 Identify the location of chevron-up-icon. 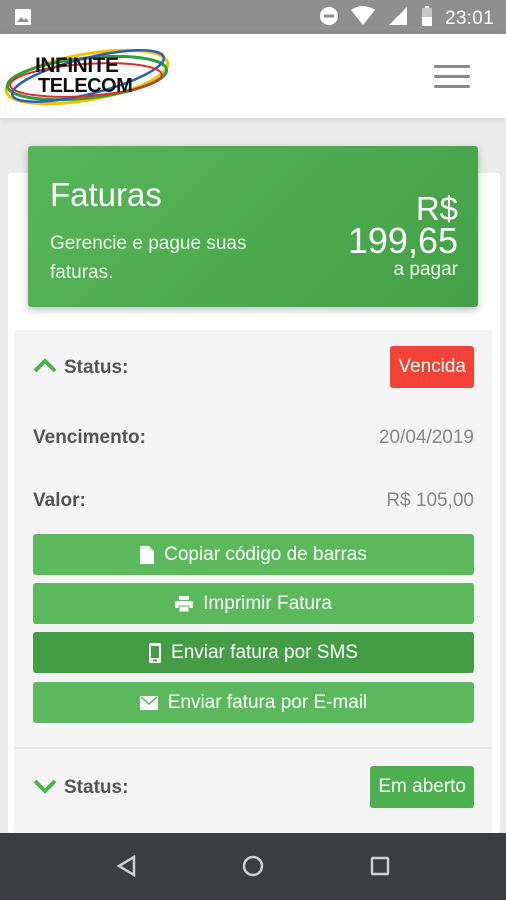
(45, 367).